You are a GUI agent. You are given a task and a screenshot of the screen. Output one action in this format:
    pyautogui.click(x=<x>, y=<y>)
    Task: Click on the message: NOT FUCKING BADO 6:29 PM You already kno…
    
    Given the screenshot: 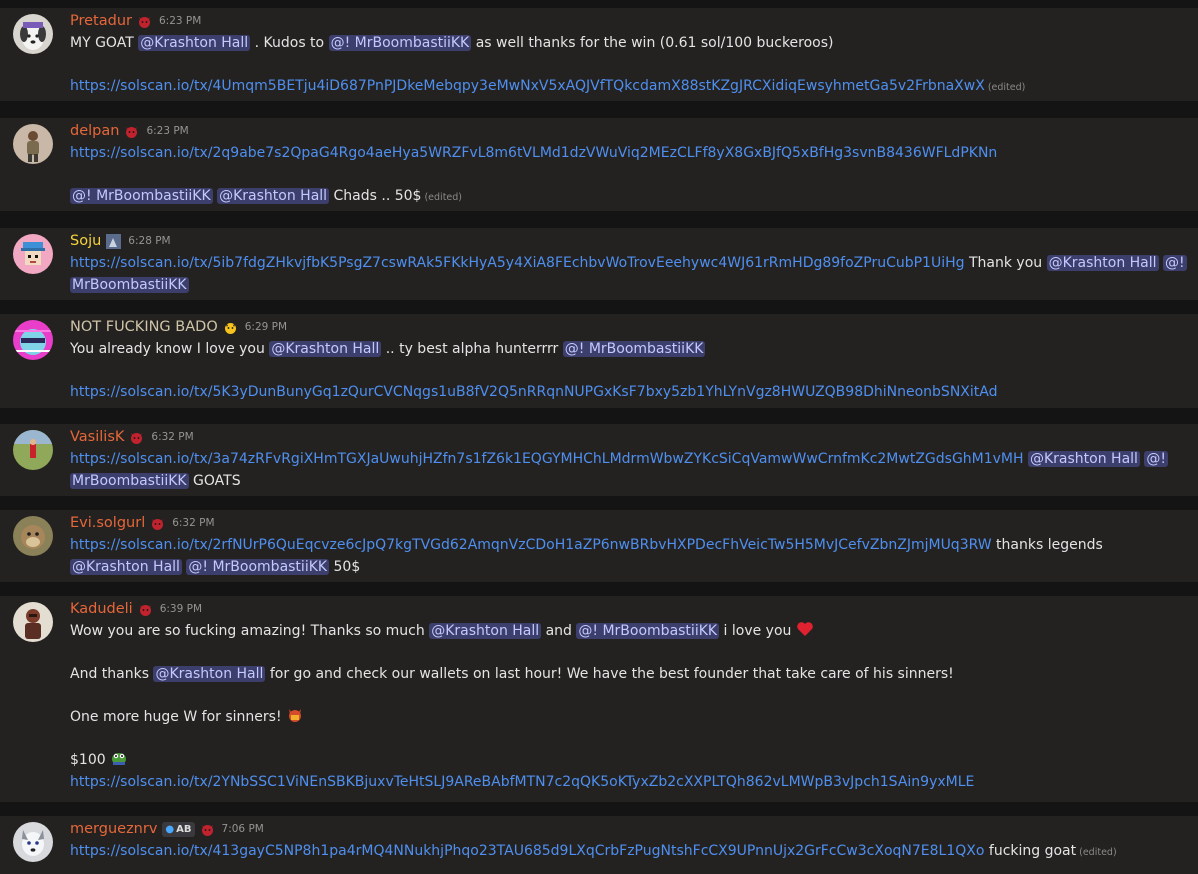 What is the action you would take?
    pyautogui.click(x=599, y=361)
    